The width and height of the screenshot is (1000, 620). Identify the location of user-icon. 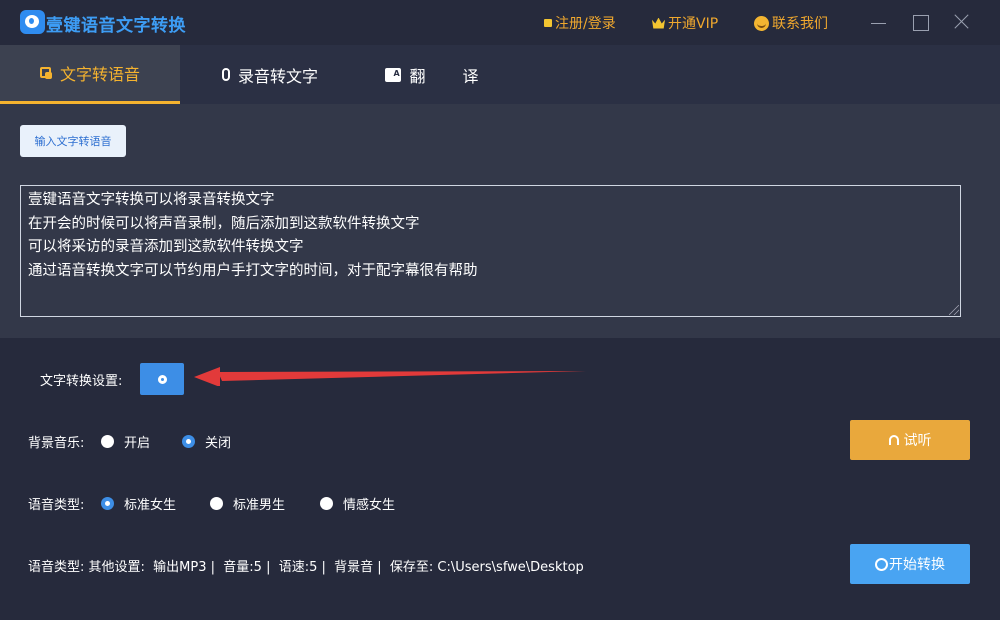
(548, 23).